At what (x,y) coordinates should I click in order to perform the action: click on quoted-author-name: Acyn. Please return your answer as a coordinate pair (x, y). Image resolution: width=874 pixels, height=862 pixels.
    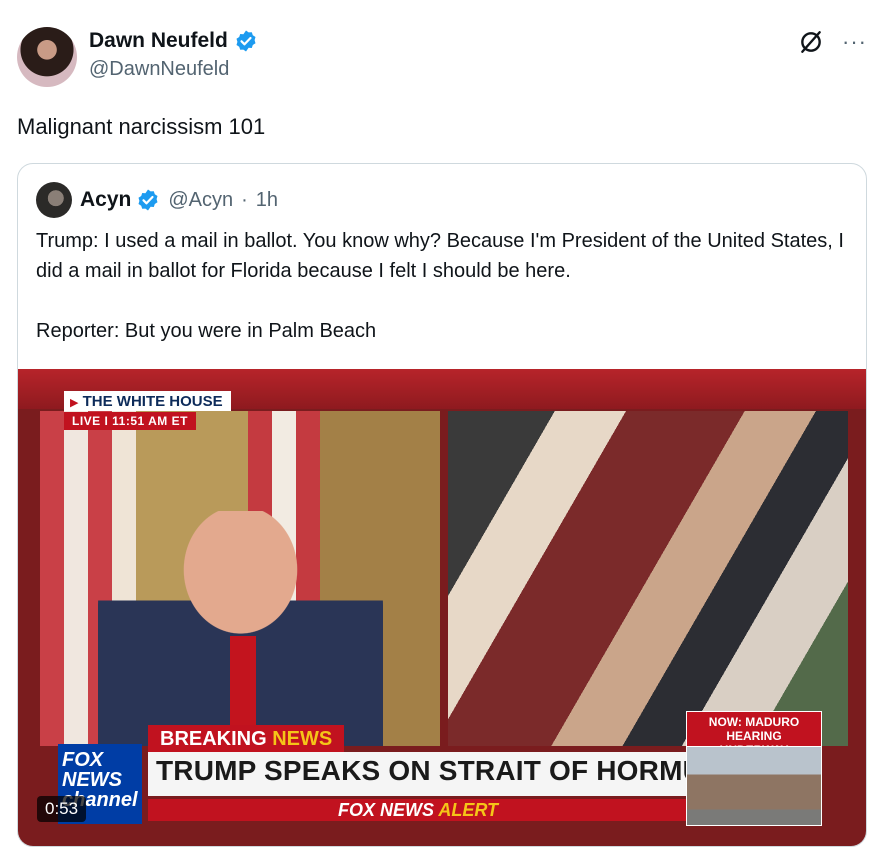
    Looking at the image, I should click on (105, 200).